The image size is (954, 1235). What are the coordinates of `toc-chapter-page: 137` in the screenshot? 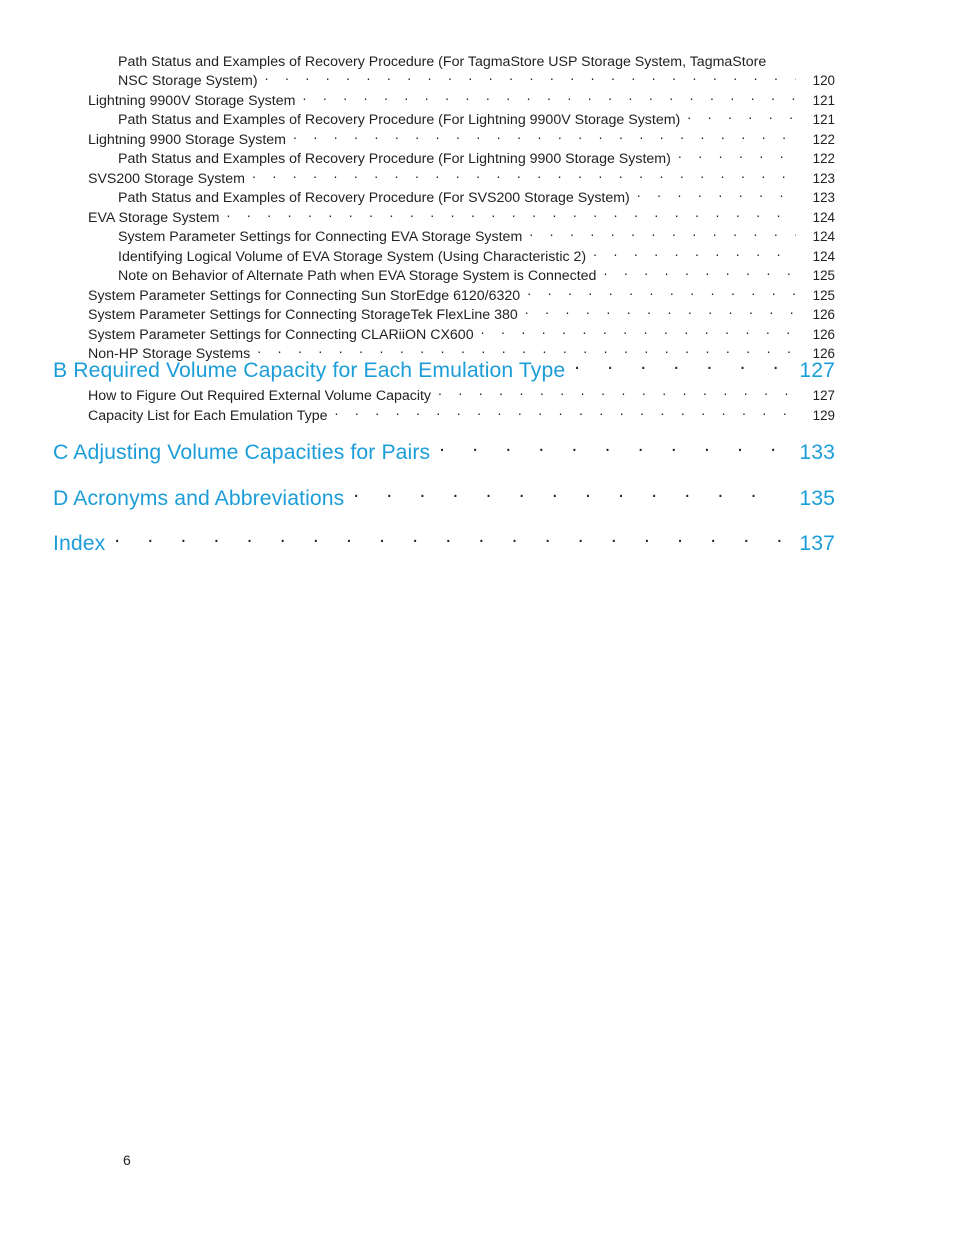 It's located at (817, 544).